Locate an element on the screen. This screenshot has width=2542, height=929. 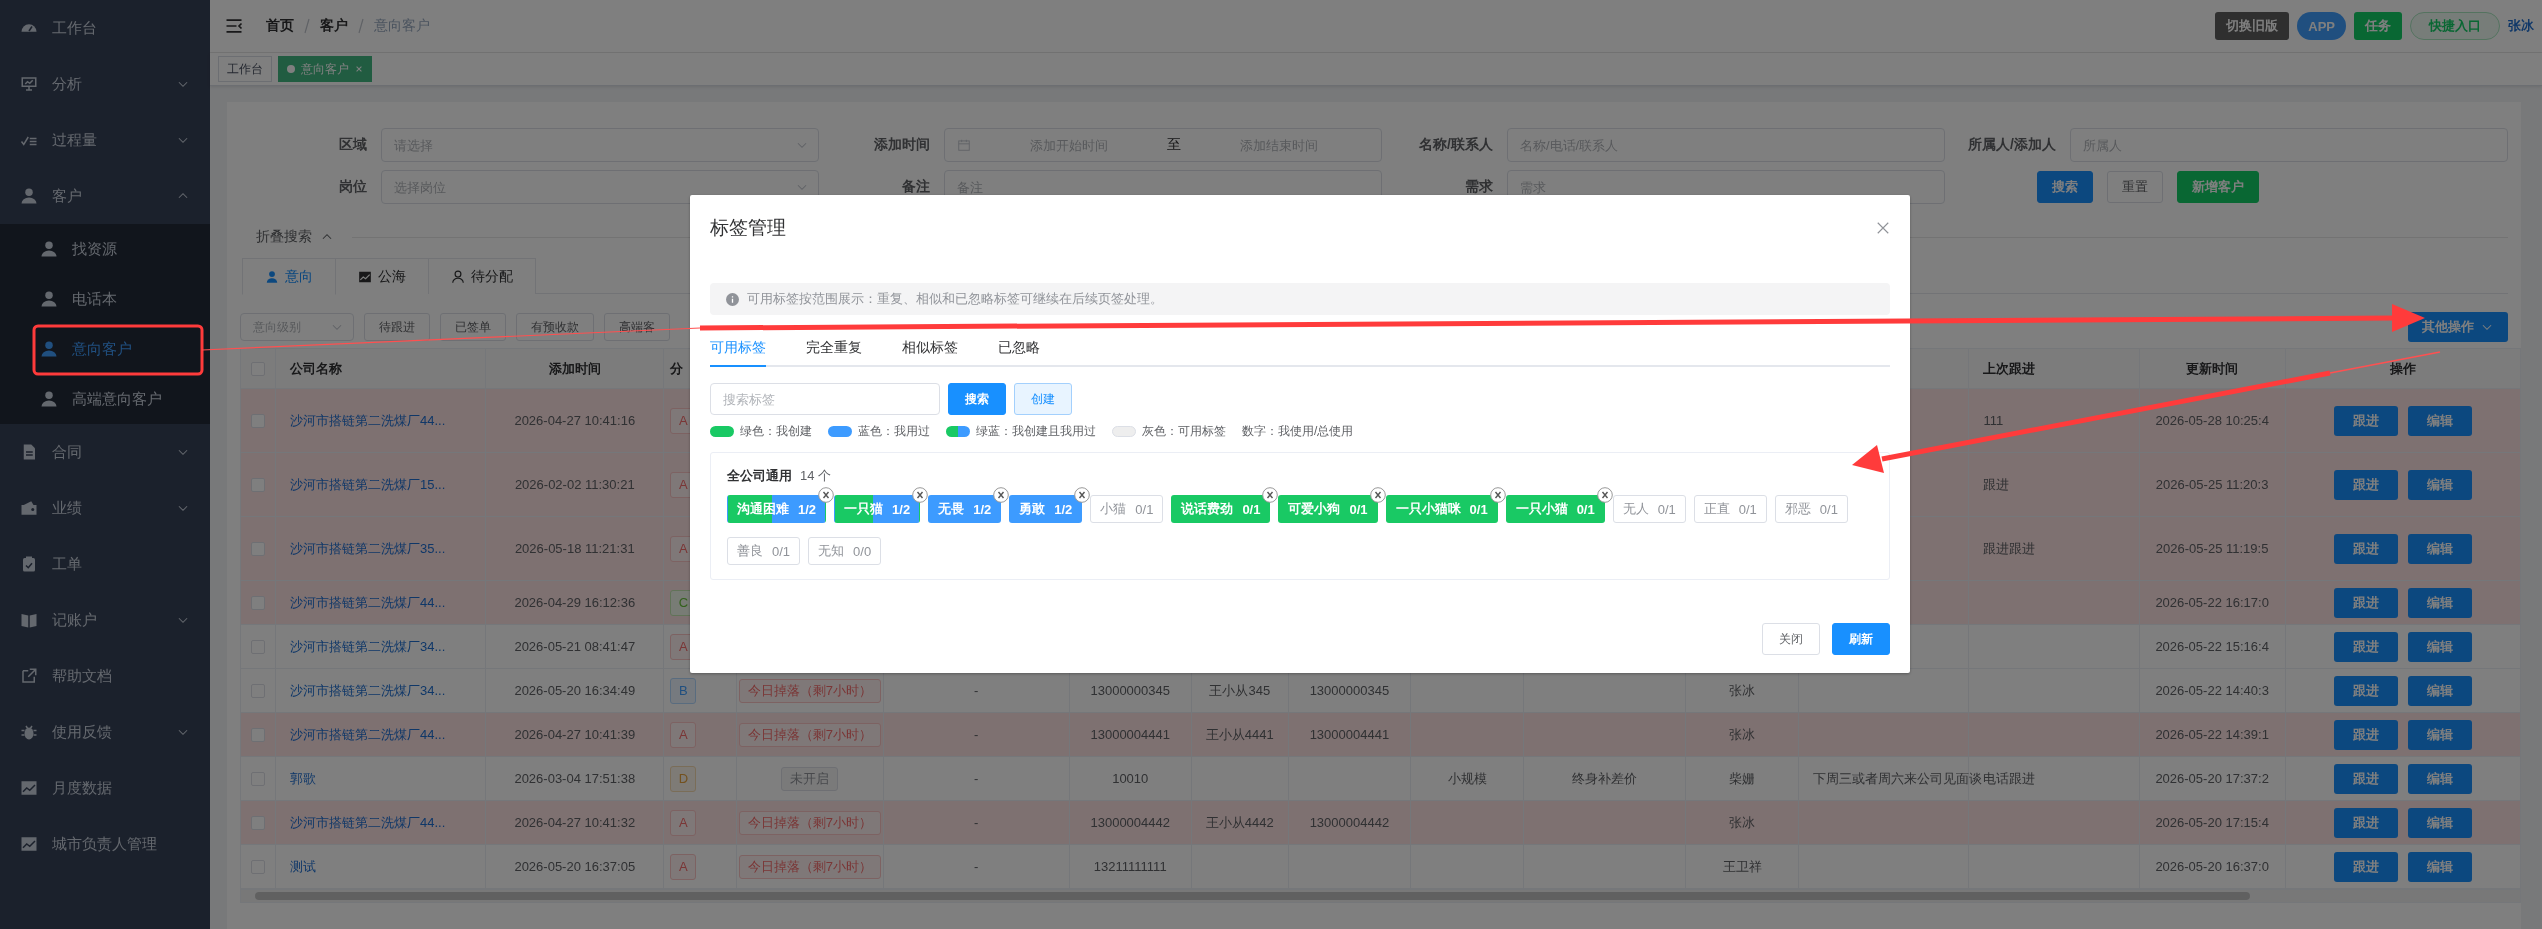
label-tag: 无知 0/0 is located at coordinates (845, 551).